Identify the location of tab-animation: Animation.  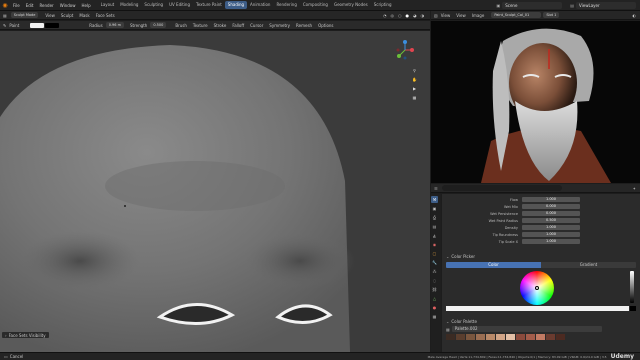
(260, 5).